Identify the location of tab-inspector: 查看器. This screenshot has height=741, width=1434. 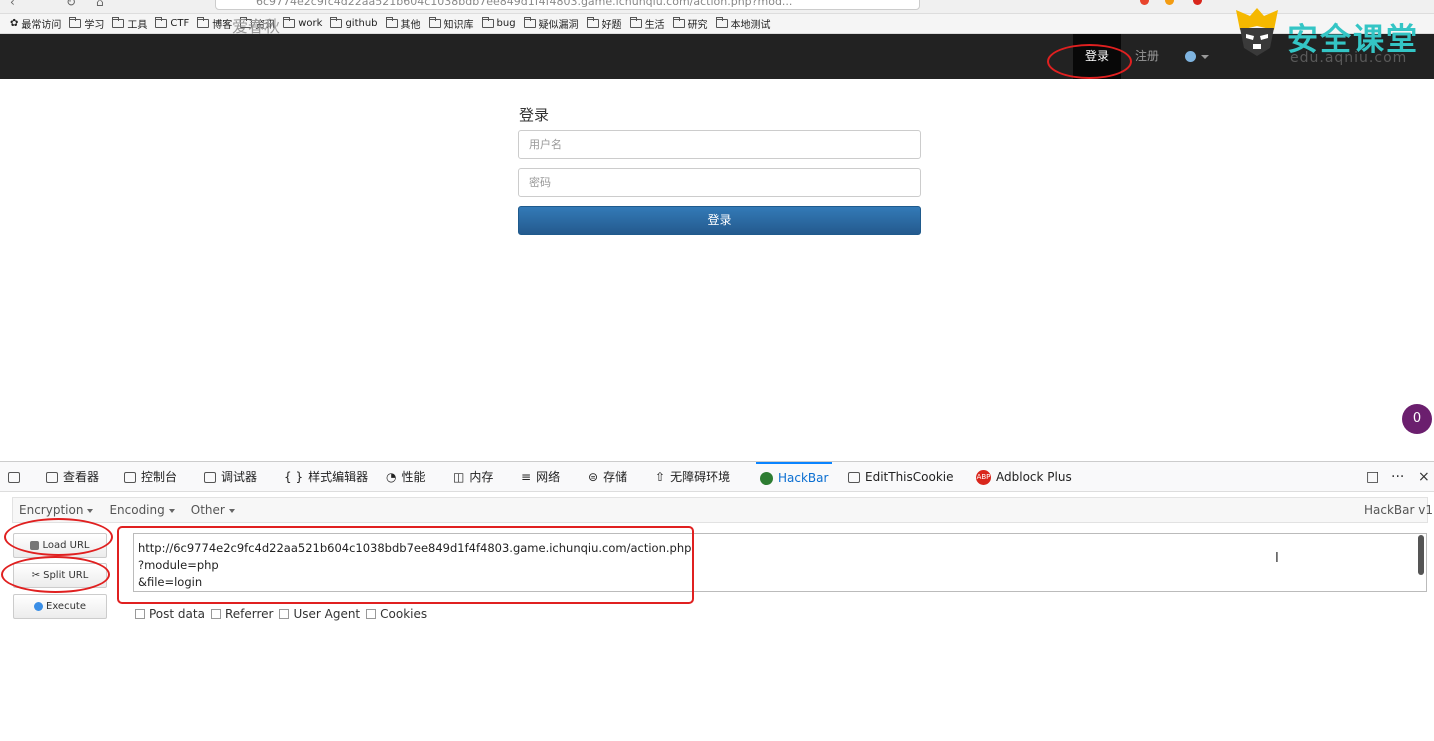
(72, 477).